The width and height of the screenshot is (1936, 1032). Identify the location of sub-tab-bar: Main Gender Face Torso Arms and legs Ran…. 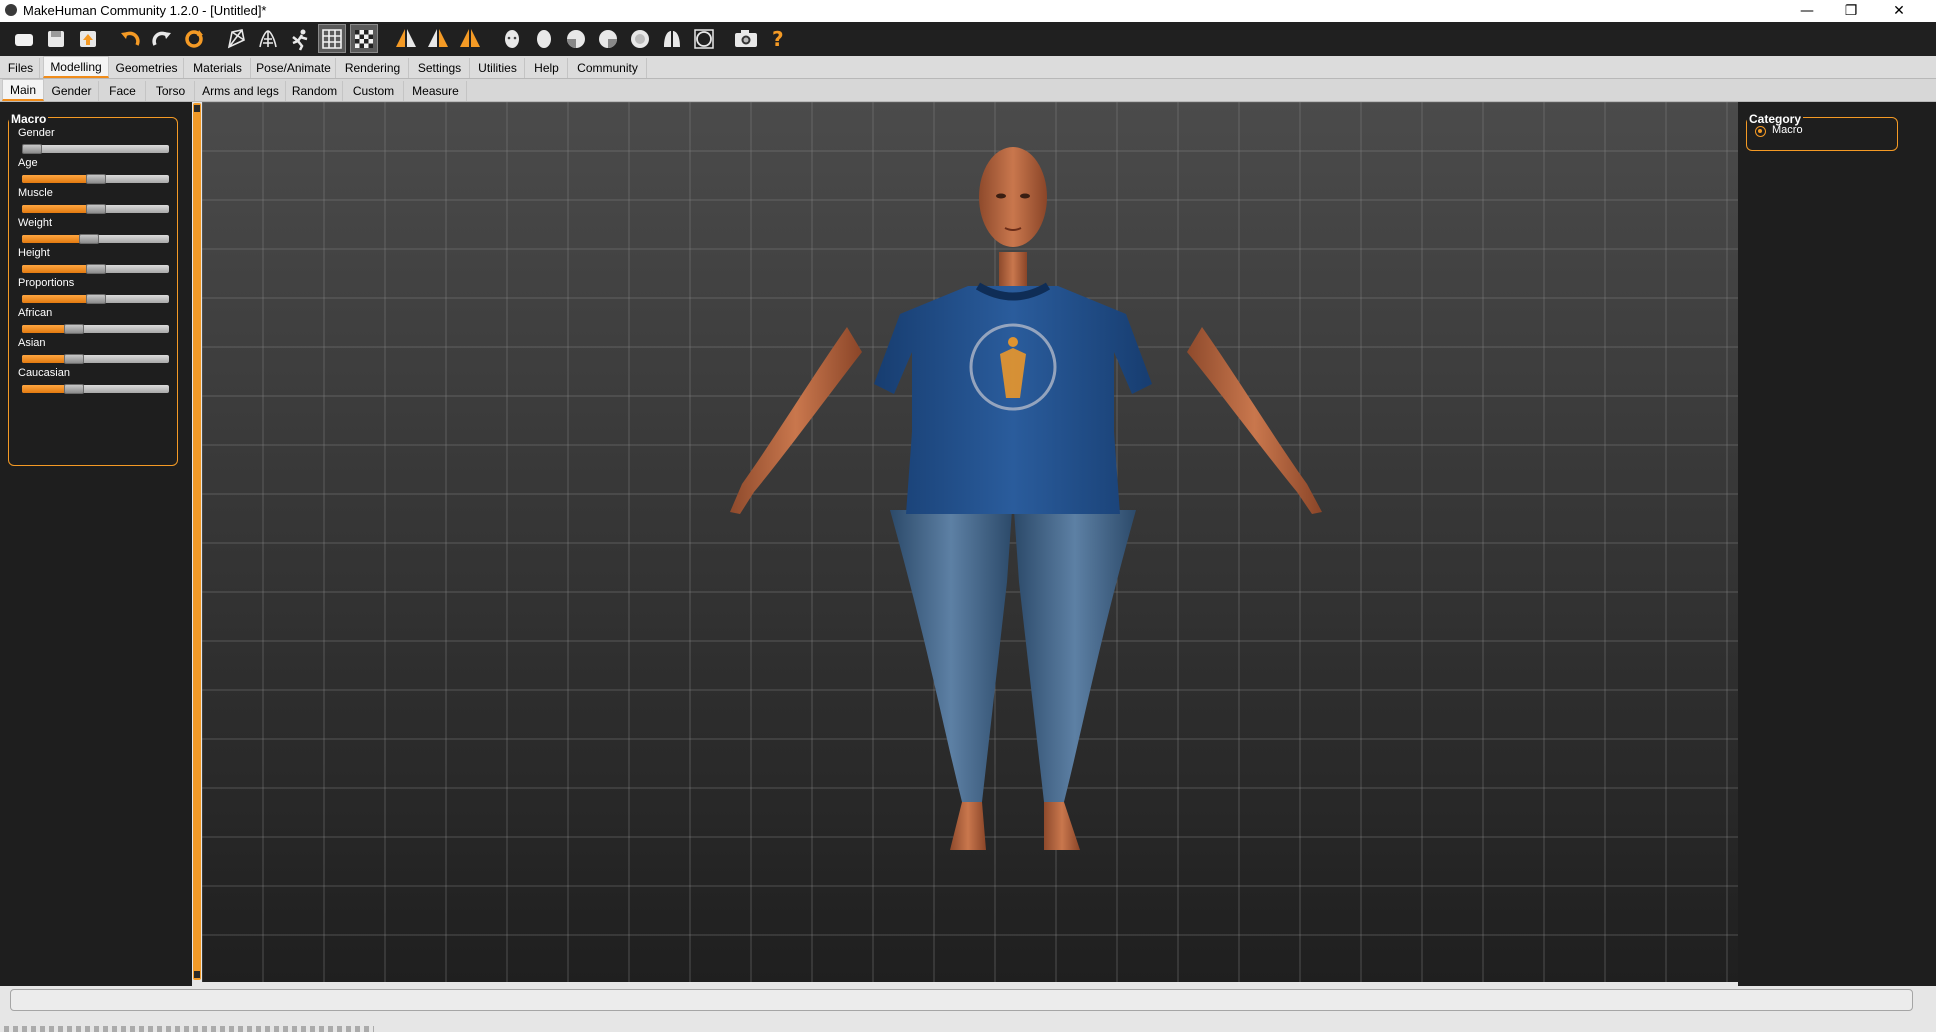
(968, 90).